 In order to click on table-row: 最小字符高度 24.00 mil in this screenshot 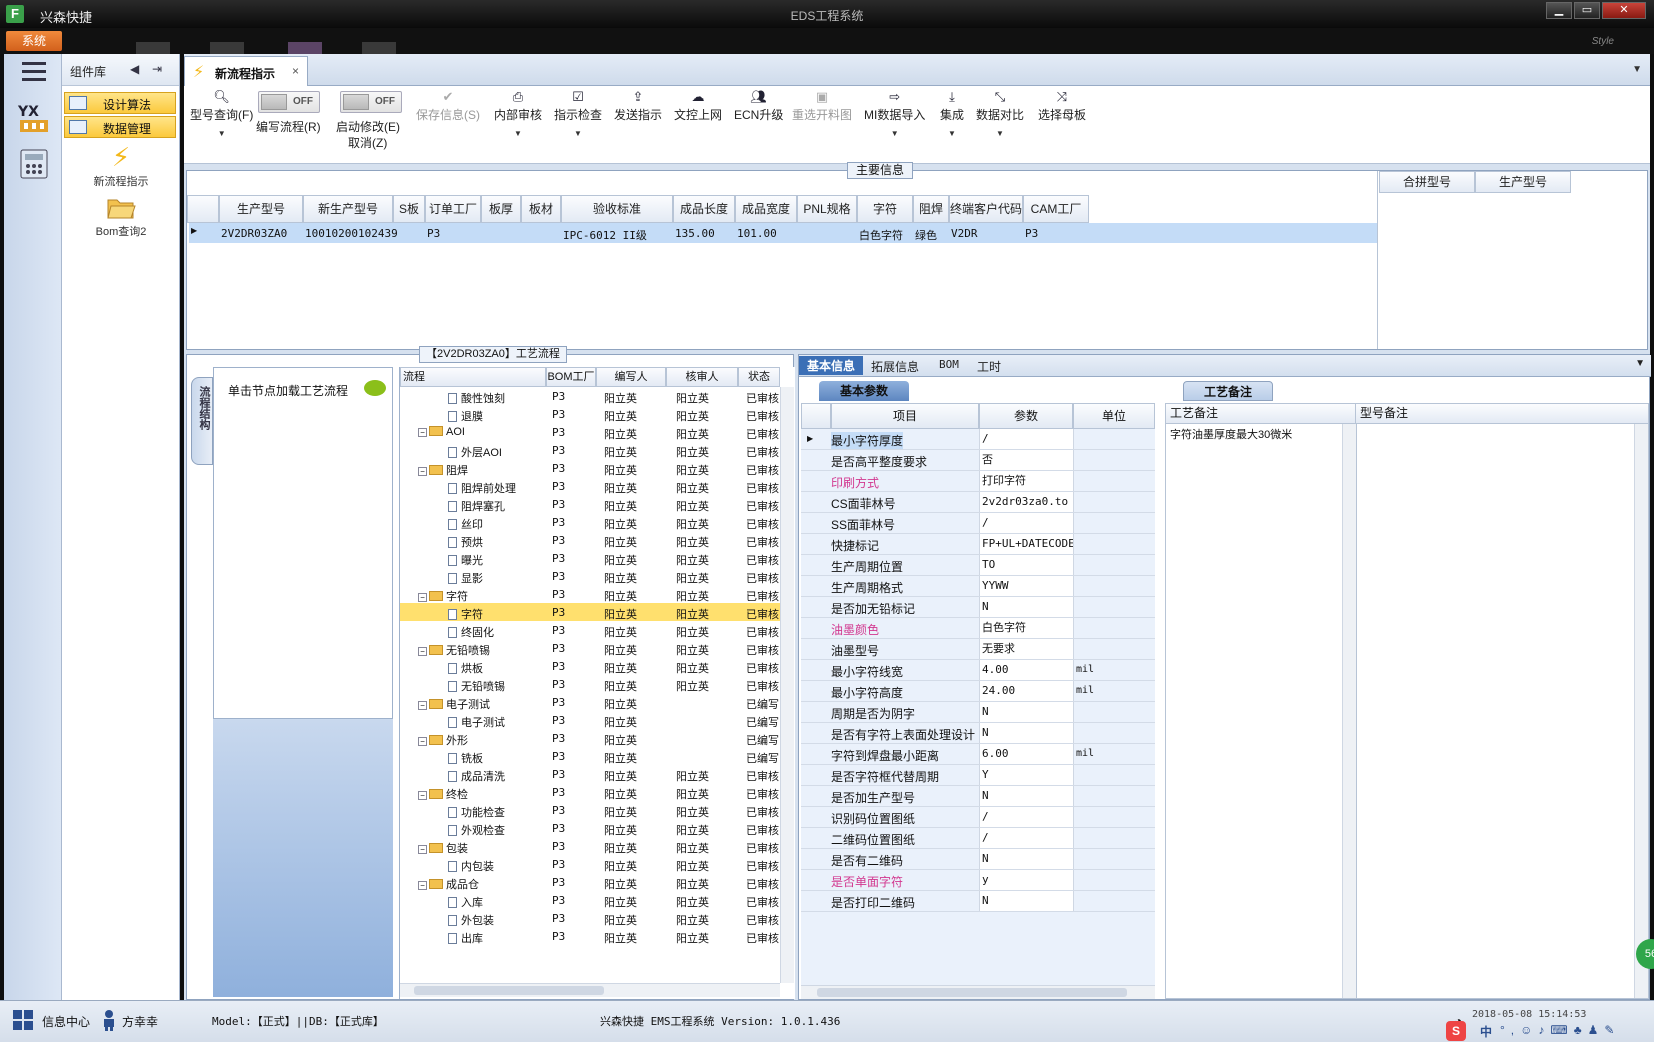, I will do `click(978, 691)`.